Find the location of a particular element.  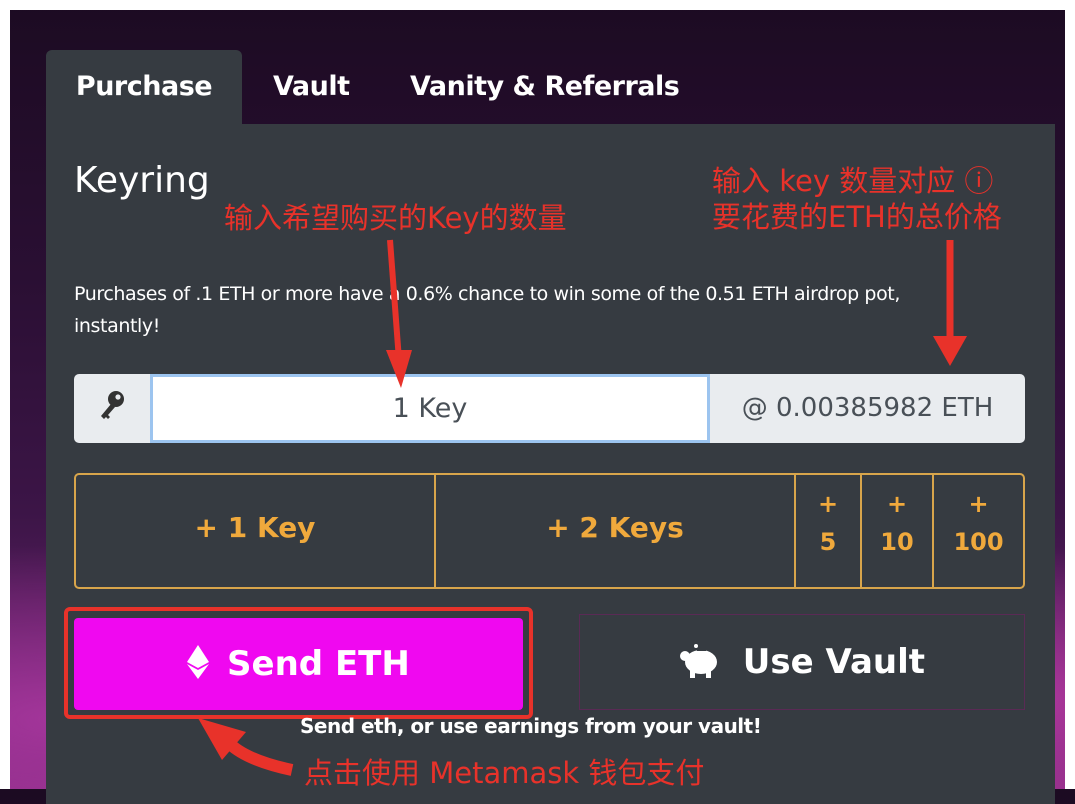

annotation-send-note: 点击使用 Metamask 钱包支付 is located at coordinates (504, 773).